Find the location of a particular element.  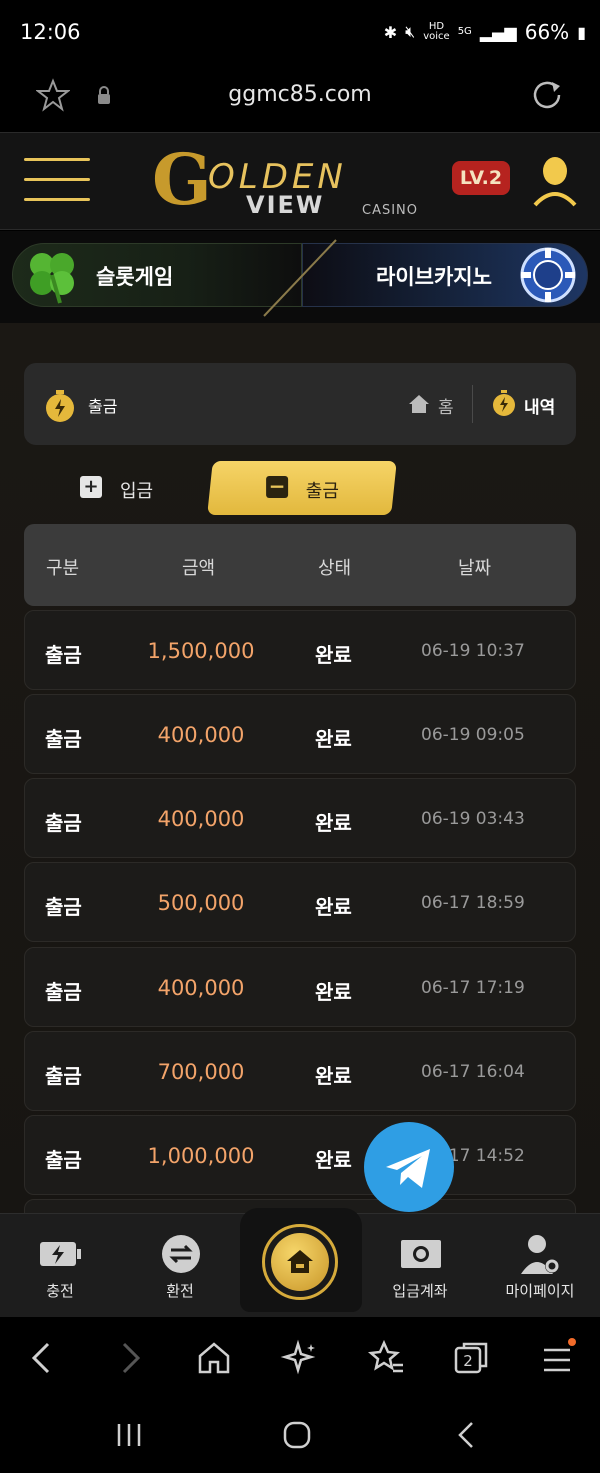

bookmarks-icon is located at coordinates (386, 1358).